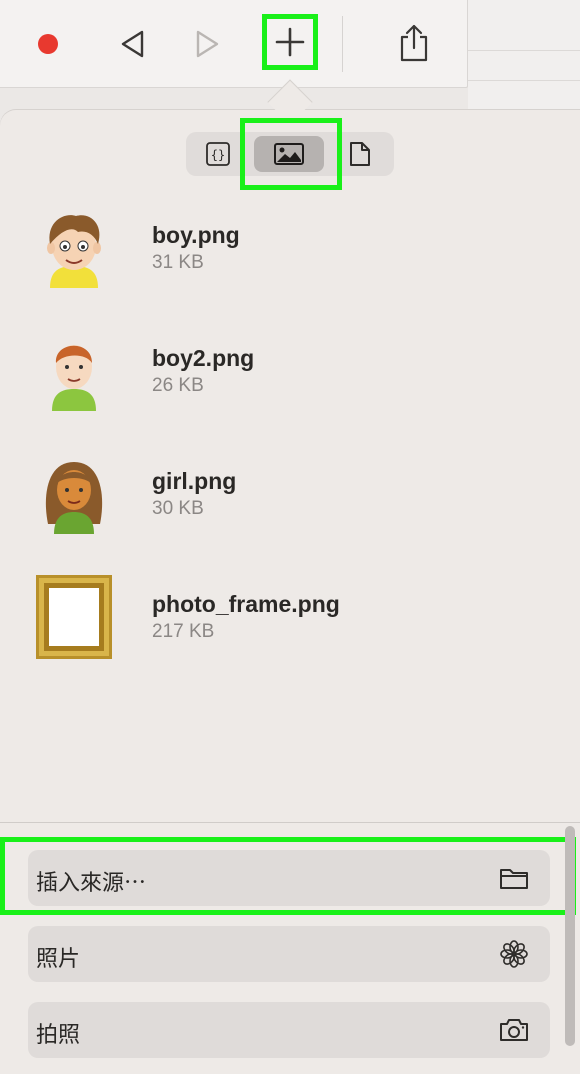 This screenshot has width=580, height=1074. Describe the element at coordinates (58, 958) in the screenshot. I see `photos-label: 照片` at that location.